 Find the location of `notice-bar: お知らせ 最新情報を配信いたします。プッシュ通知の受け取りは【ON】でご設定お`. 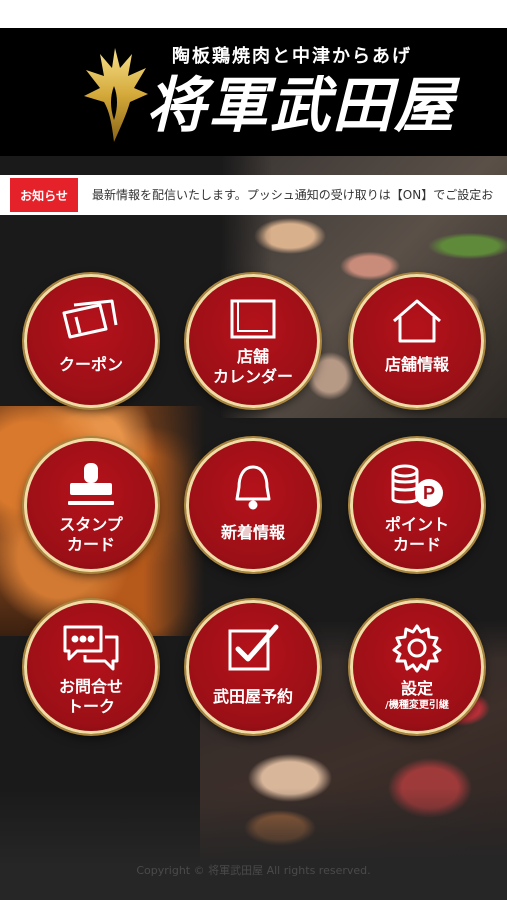

notice-bar: お知らせ 最新情報を配信いたします。プッシュ通知の受け取りは【ON】でご設定お is located at coordinates (253, 195).